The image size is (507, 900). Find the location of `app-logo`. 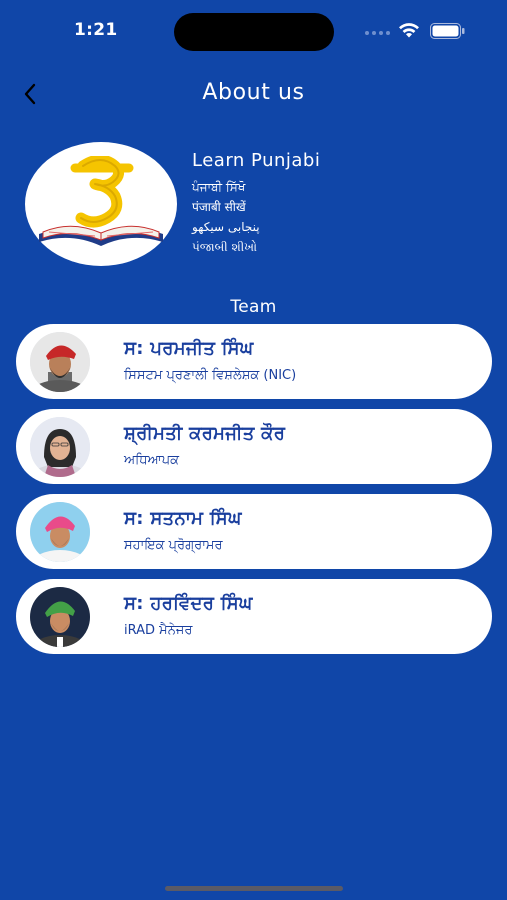

app-logo is located at coordinates (101, 204).